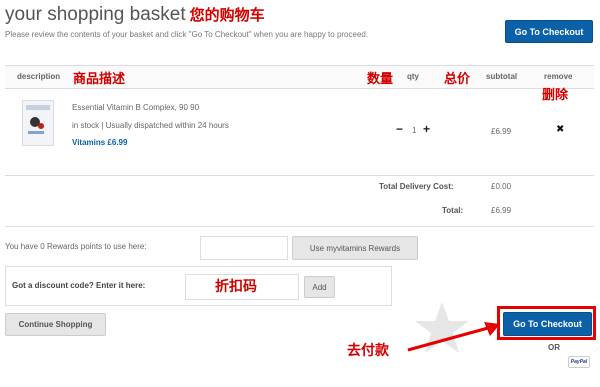 This screenshot has width=600, height=387. Describe the element at coordinates (414, 130) in the screenshot. I see `qty-value: 1` at that location.